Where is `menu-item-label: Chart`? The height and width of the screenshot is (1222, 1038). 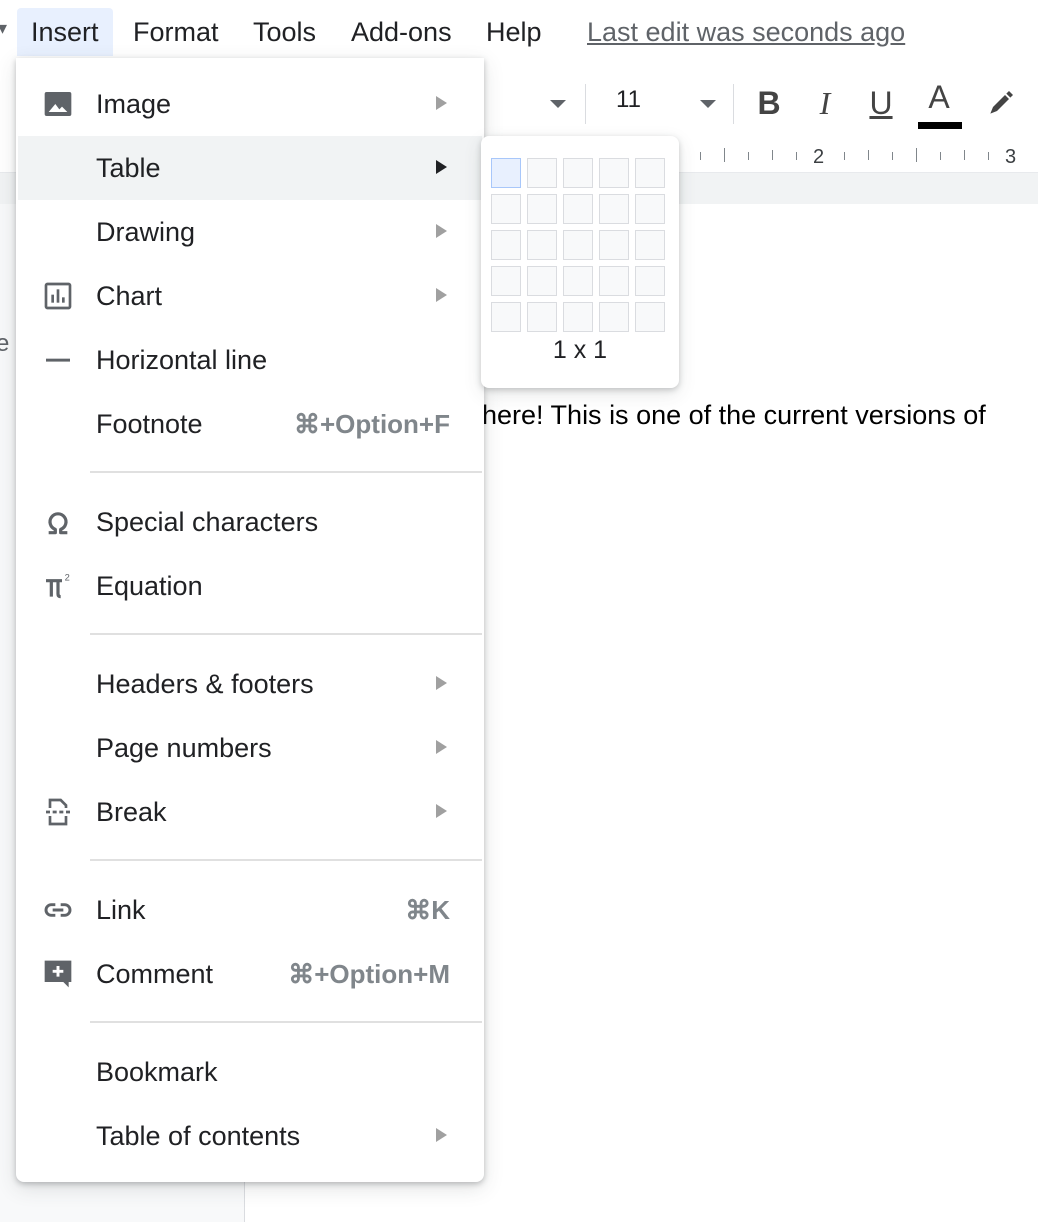 menu-item-label: Chart is located at coordinates (129, 296).